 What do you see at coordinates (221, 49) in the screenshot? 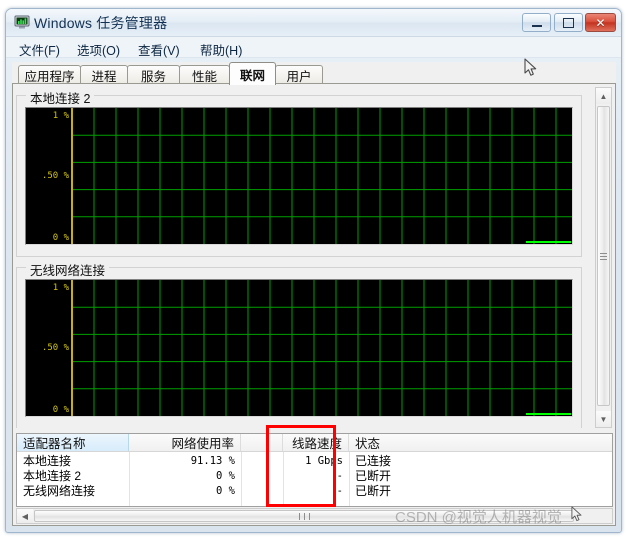
I see `menu-item-help: 帮助(H)` at bounding box center [221, 49].